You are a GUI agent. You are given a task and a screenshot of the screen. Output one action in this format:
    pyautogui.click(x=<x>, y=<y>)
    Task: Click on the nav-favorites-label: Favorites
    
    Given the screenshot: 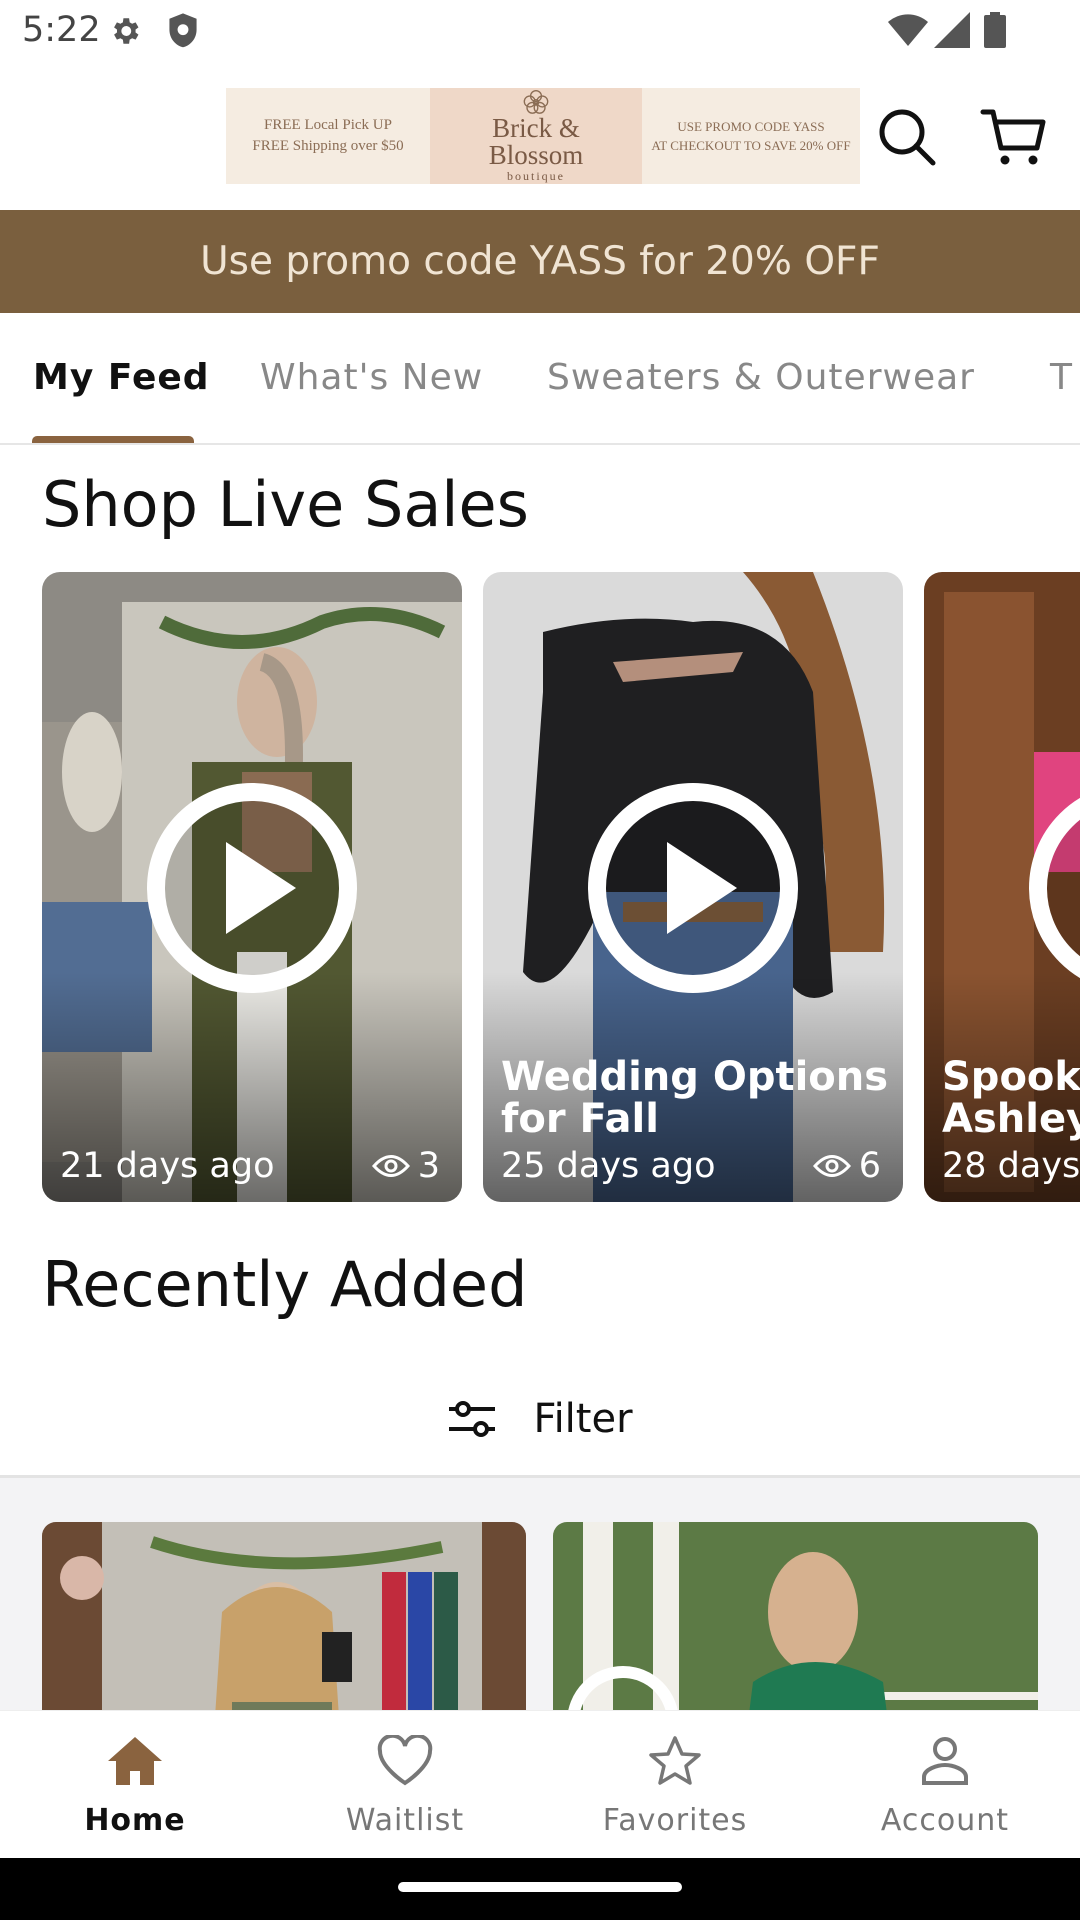 What is the action you would take?
    pyautogui.click(x=675, y=1820)
    